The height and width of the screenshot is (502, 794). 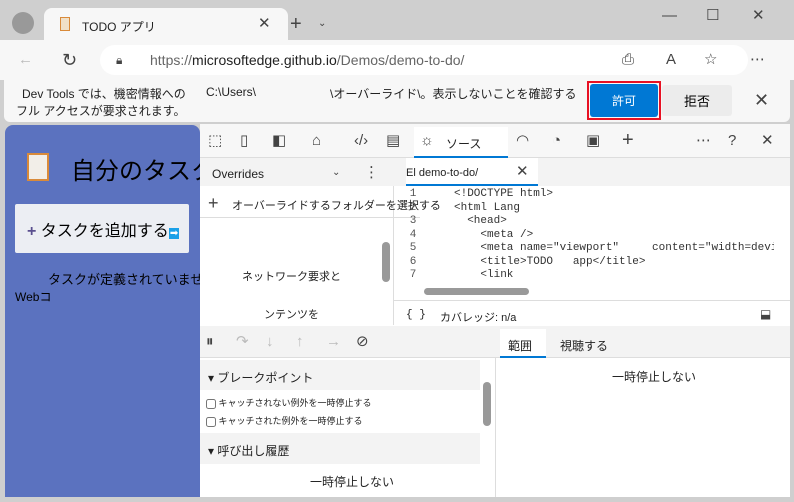 I want to click on network-text: ネットワーク要求と, so click(x=291, y=277).